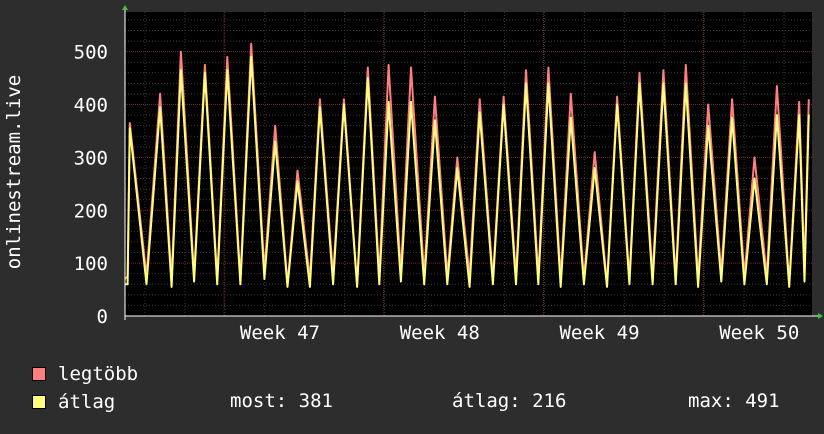 The height and width of the screenshot is (434, 824). I want to click on y-tick-label: 100, so click(91, 264).